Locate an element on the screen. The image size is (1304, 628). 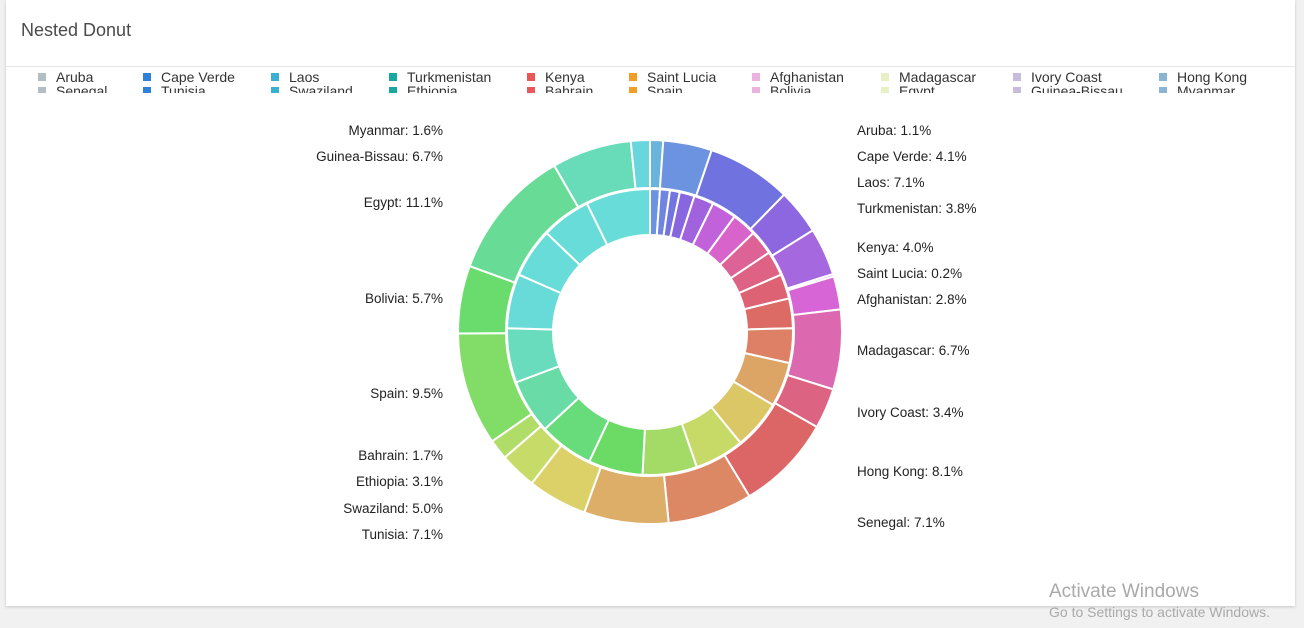
slice-label-spain: Spain: 9.5% is located at coordinates (406, 393).